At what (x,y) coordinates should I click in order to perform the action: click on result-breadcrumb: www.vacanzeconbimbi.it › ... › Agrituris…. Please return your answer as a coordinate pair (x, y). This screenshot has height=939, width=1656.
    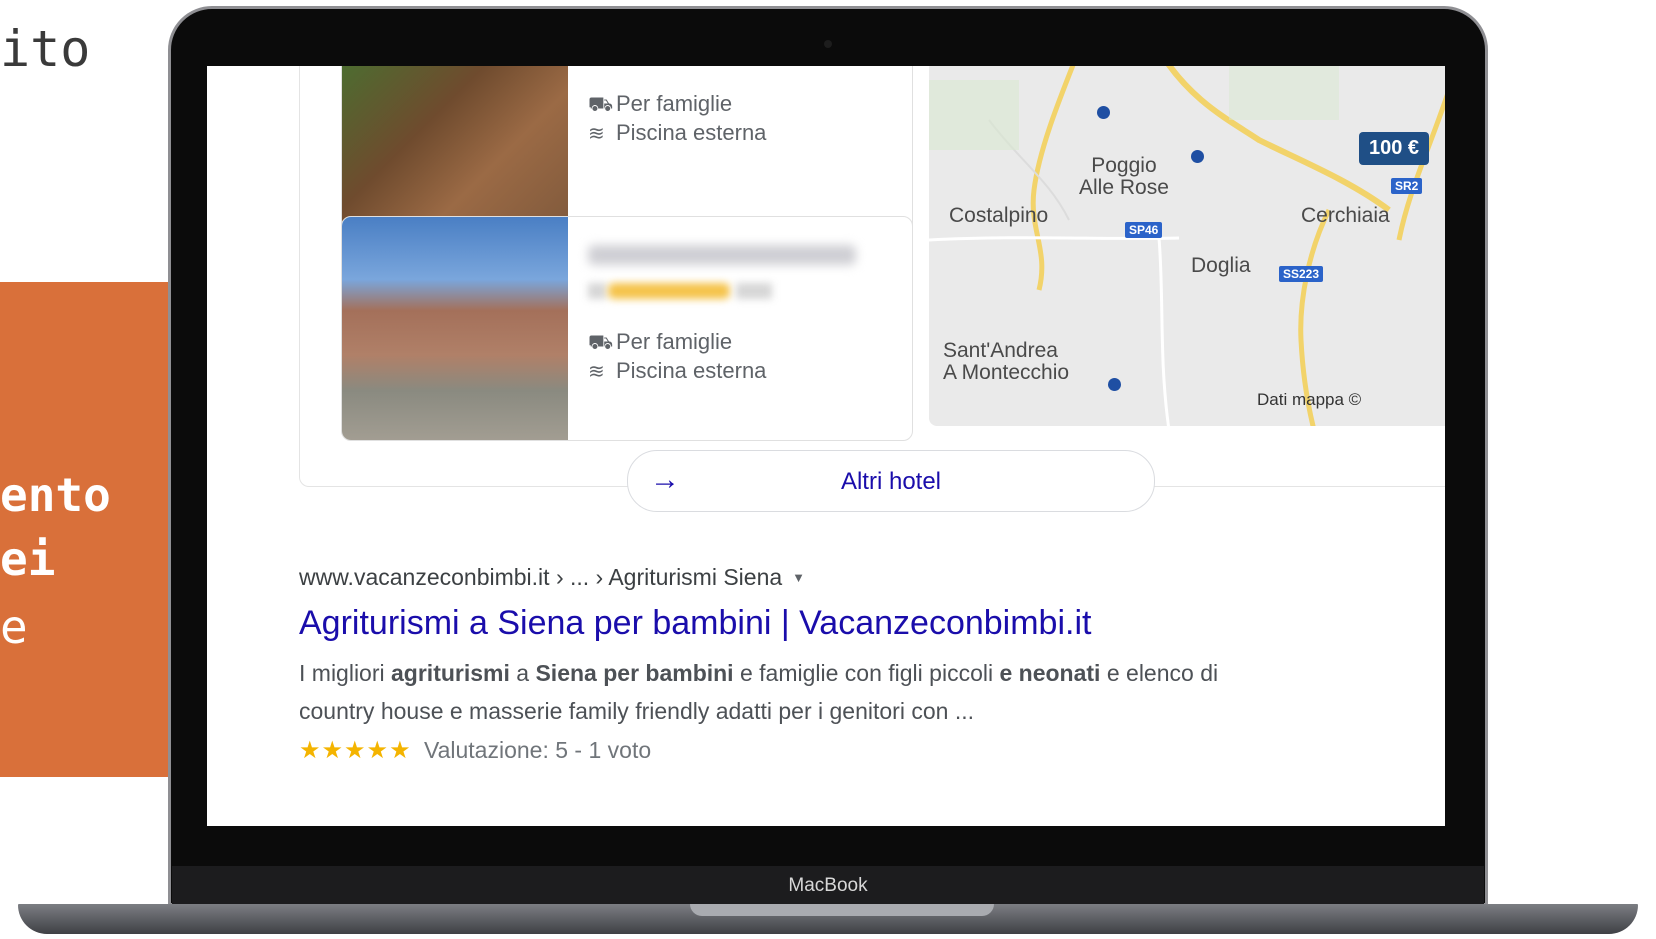
    Looking at the image, I should click on (552, 577).